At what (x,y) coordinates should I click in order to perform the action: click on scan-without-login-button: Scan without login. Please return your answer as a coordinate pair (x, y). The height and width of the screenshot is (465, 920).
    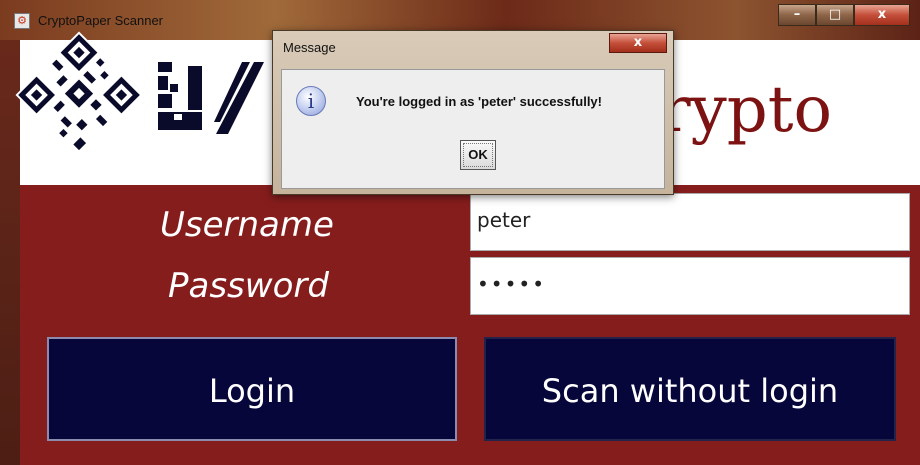
    Looking at the image, I should click on (690, 389).